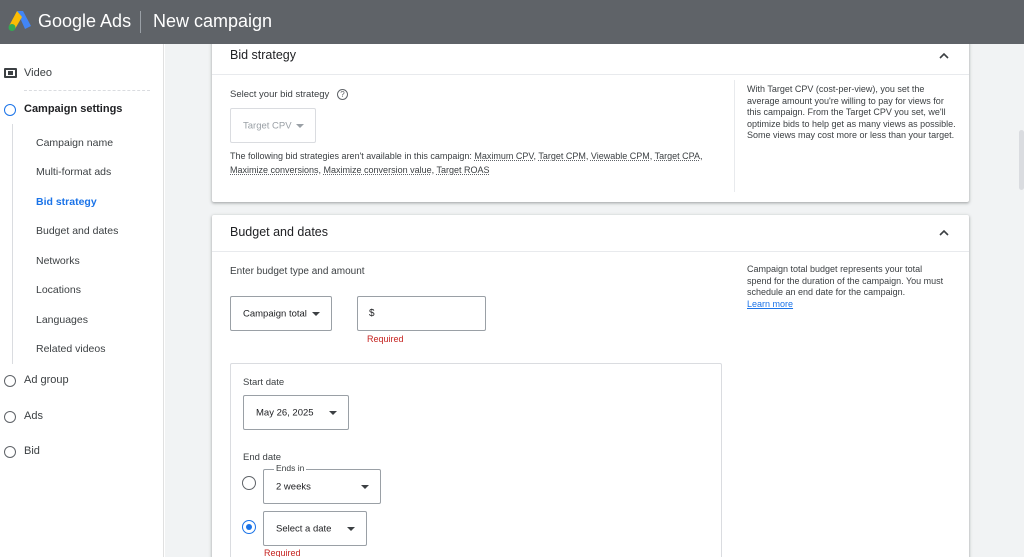 This screenshot has height=557, width=1024. What do you see at coordinates (85, 21) in the screenshot?
I see `brand-name: Google Ads` at bounding box center [85, 21].